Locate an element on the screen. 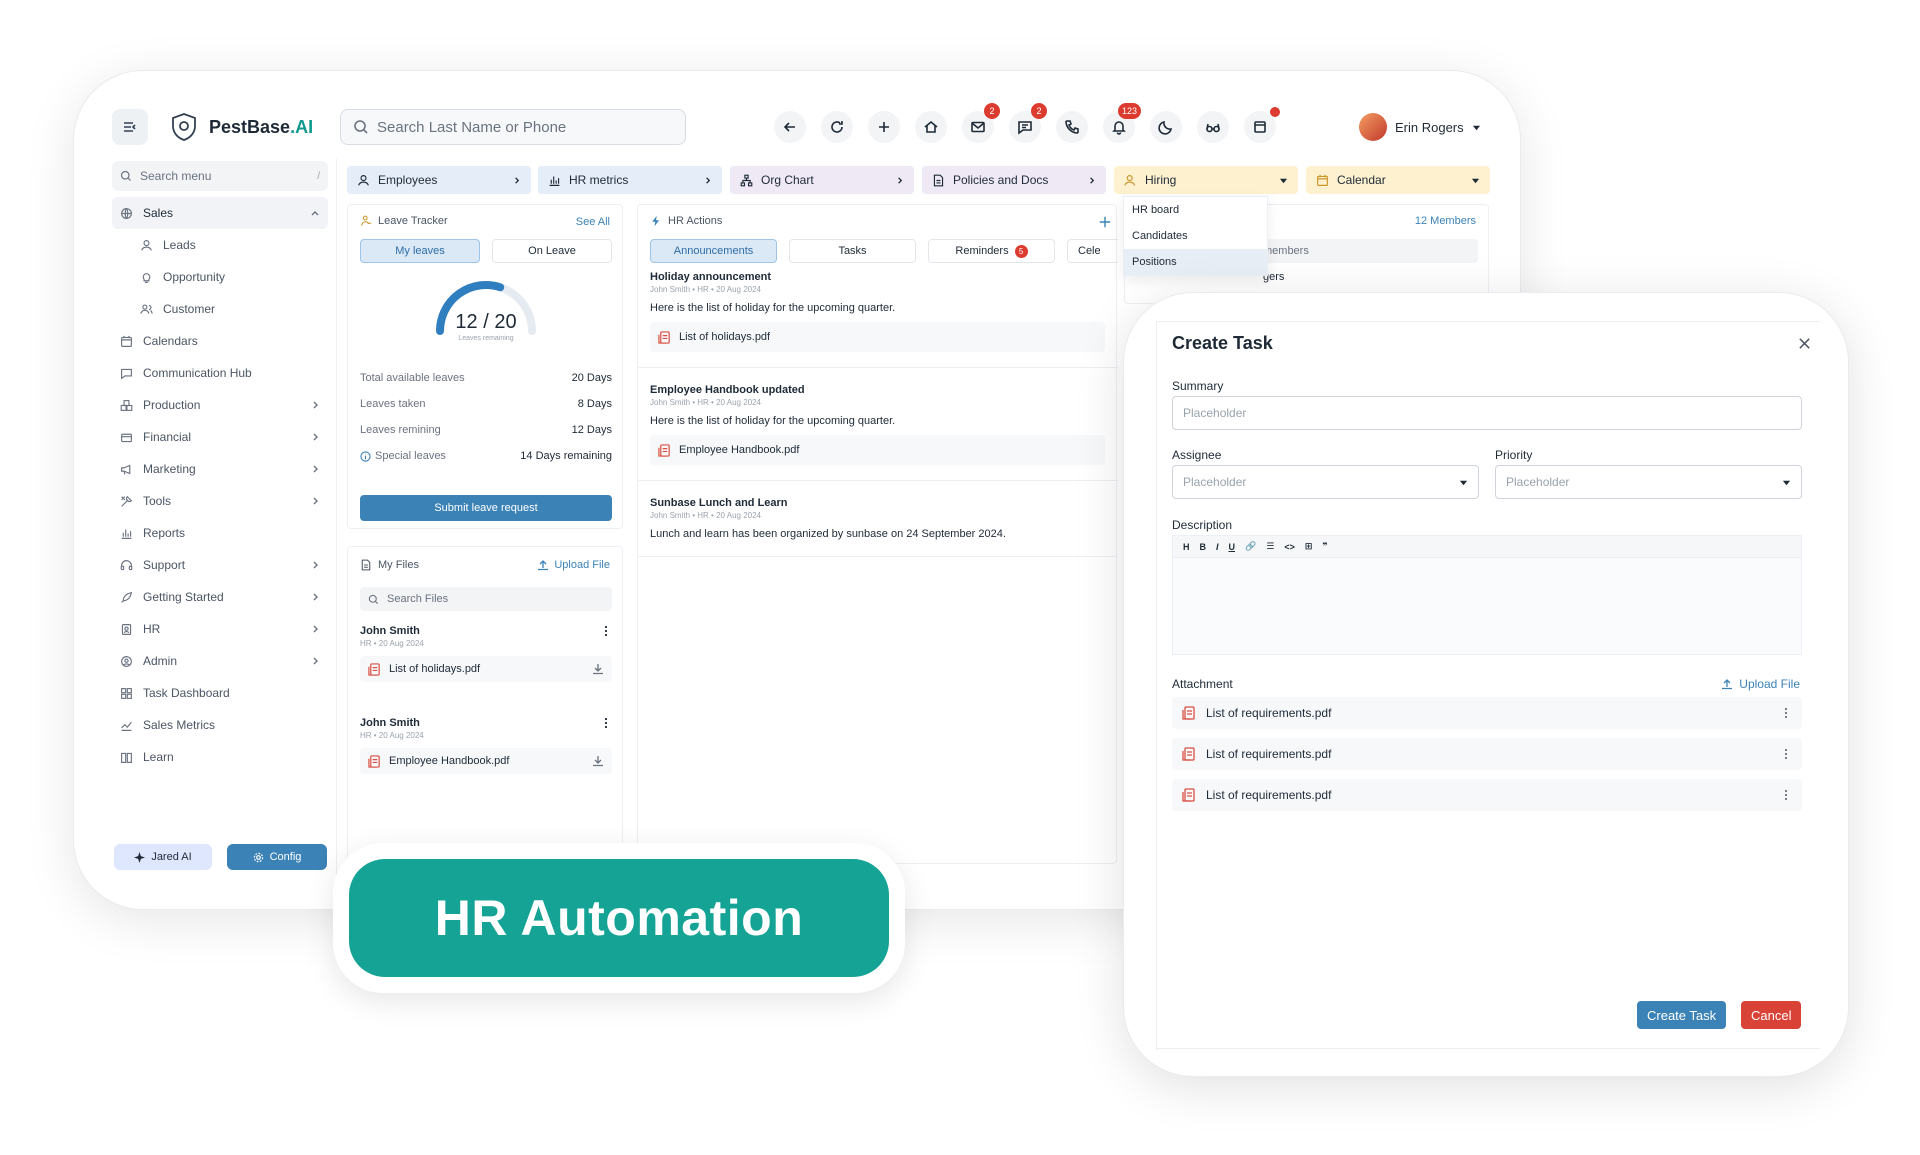 The width and height of the screenshot is (1920, 1155). tab-policies-and-docs: Policies and Docs is located at coordinates (1014, 180).